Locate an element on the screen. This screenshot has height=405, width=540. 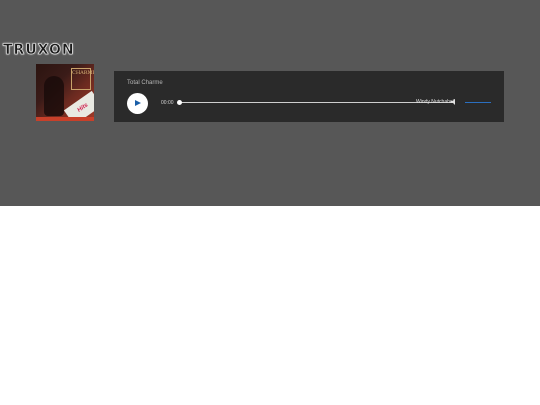
seek-handle is located at coordinates (179, 102).